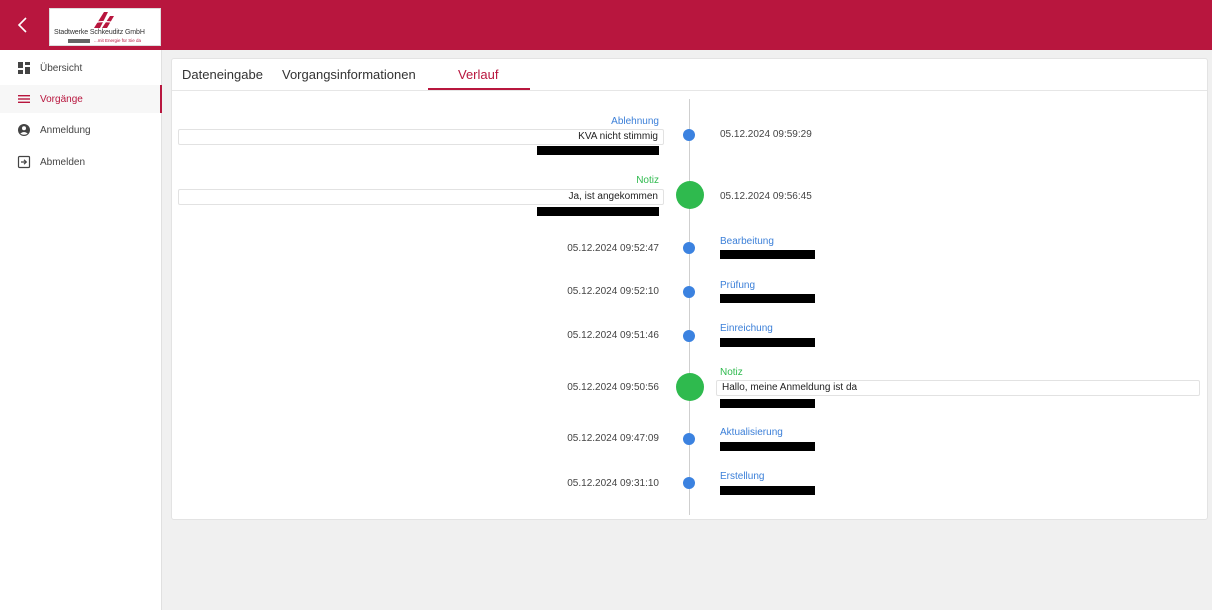  I want to click on timeline-event-type: Einreichung, so click(746, 328).